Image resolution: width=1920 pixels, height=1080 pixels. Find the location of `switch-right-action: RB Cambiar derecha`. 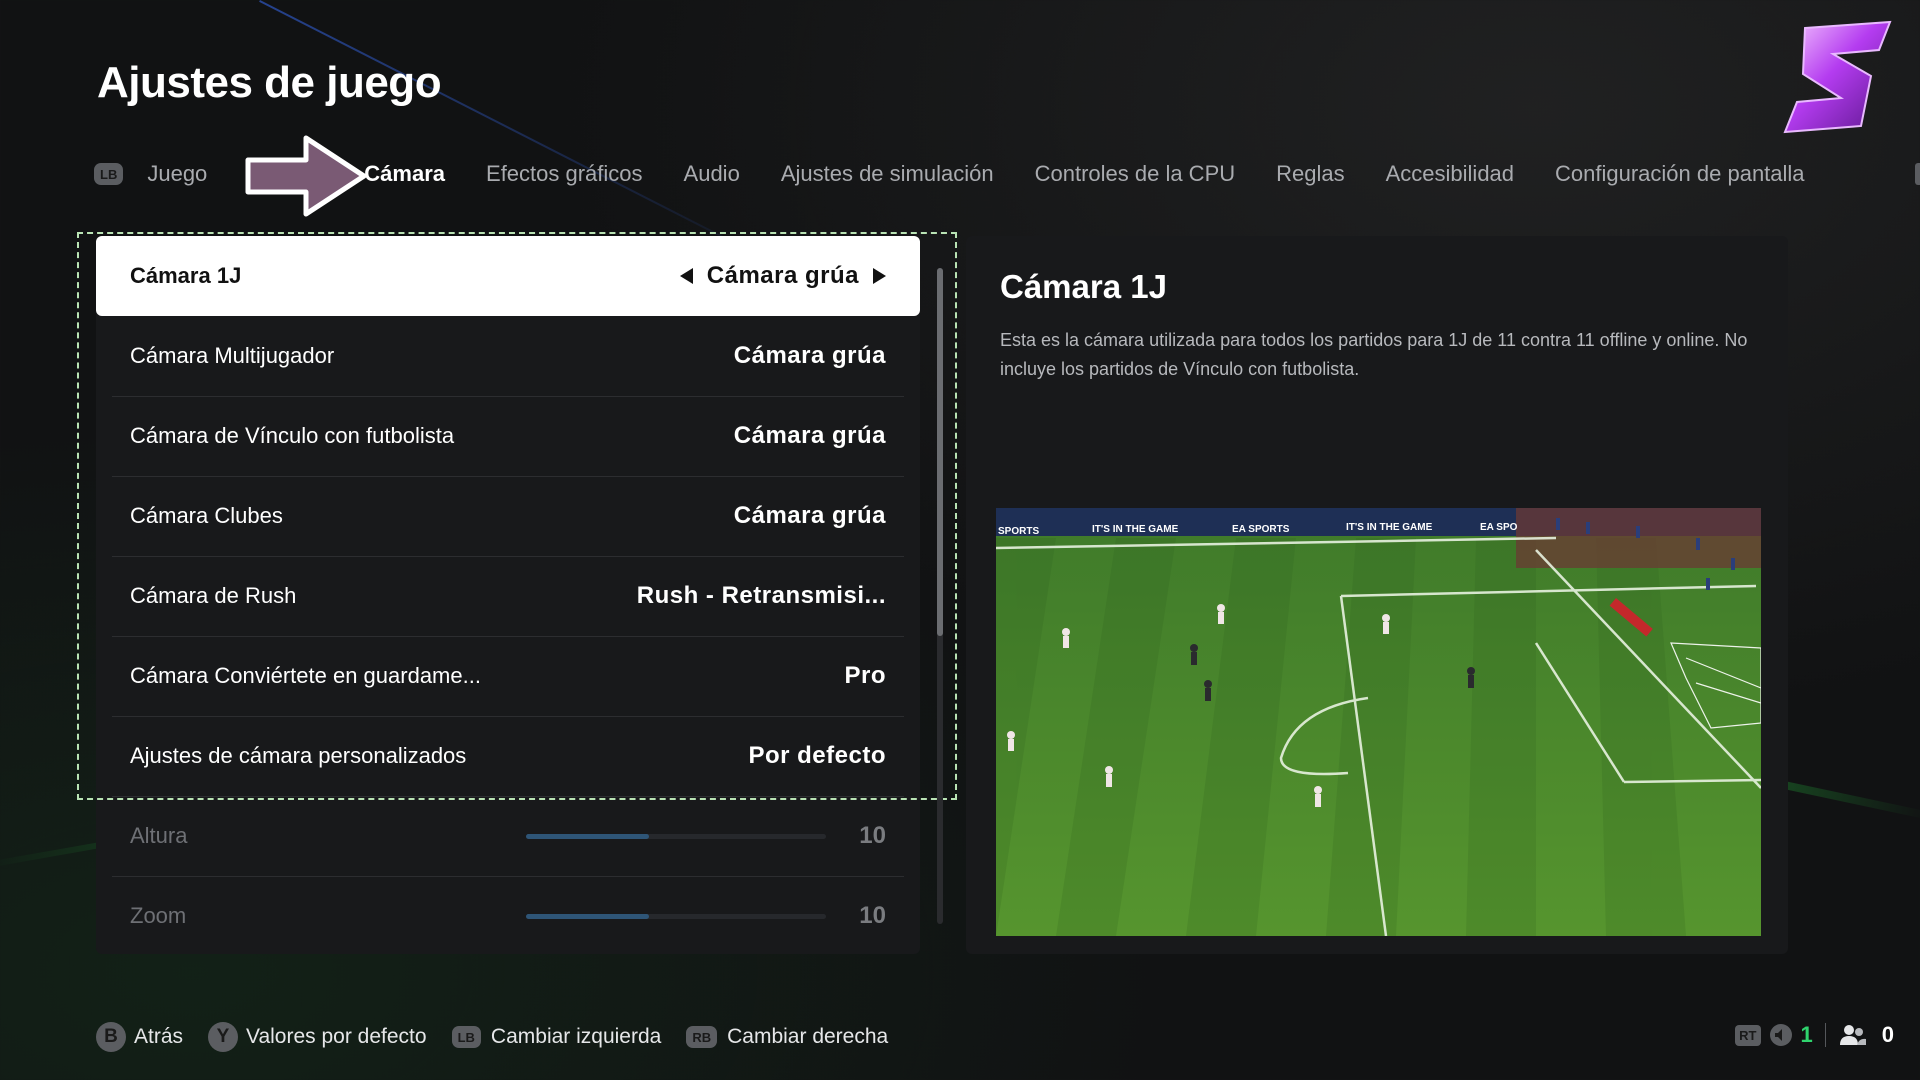

switch-right-action: RB Cambiar derecha is located at coordinates (787, 1037).